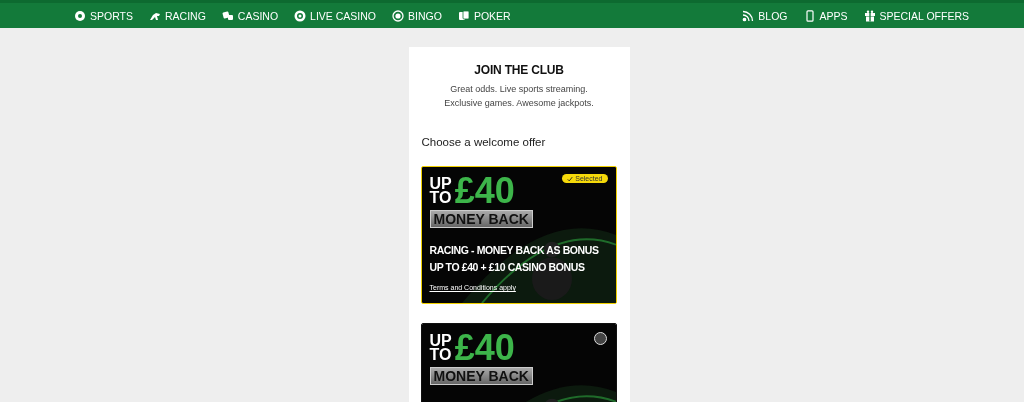 The image size is (1024, 402). I want to click on target-icon, so click(398, 15).